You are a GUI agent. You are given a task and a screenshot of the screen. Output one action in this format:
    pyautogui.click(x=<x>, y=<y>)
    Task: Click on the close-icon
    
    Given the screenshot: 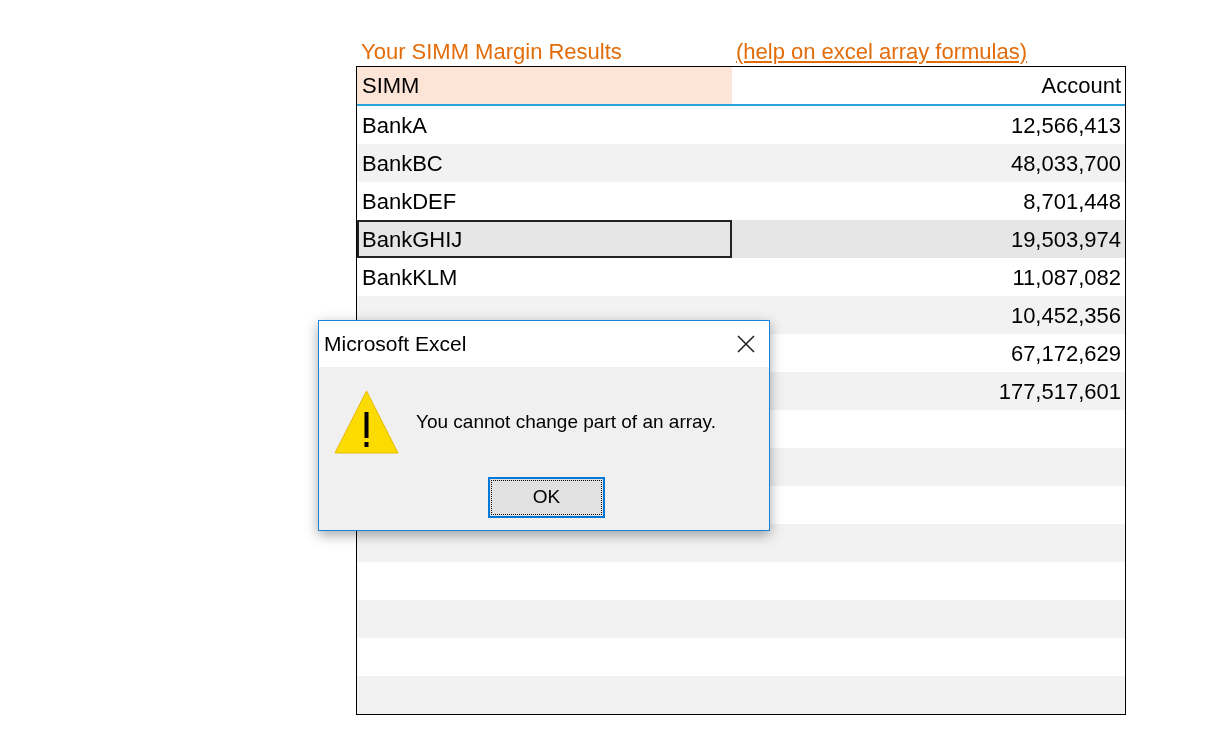 What is the action you would take?
    pyautogui.click(x=746, y=344)
    